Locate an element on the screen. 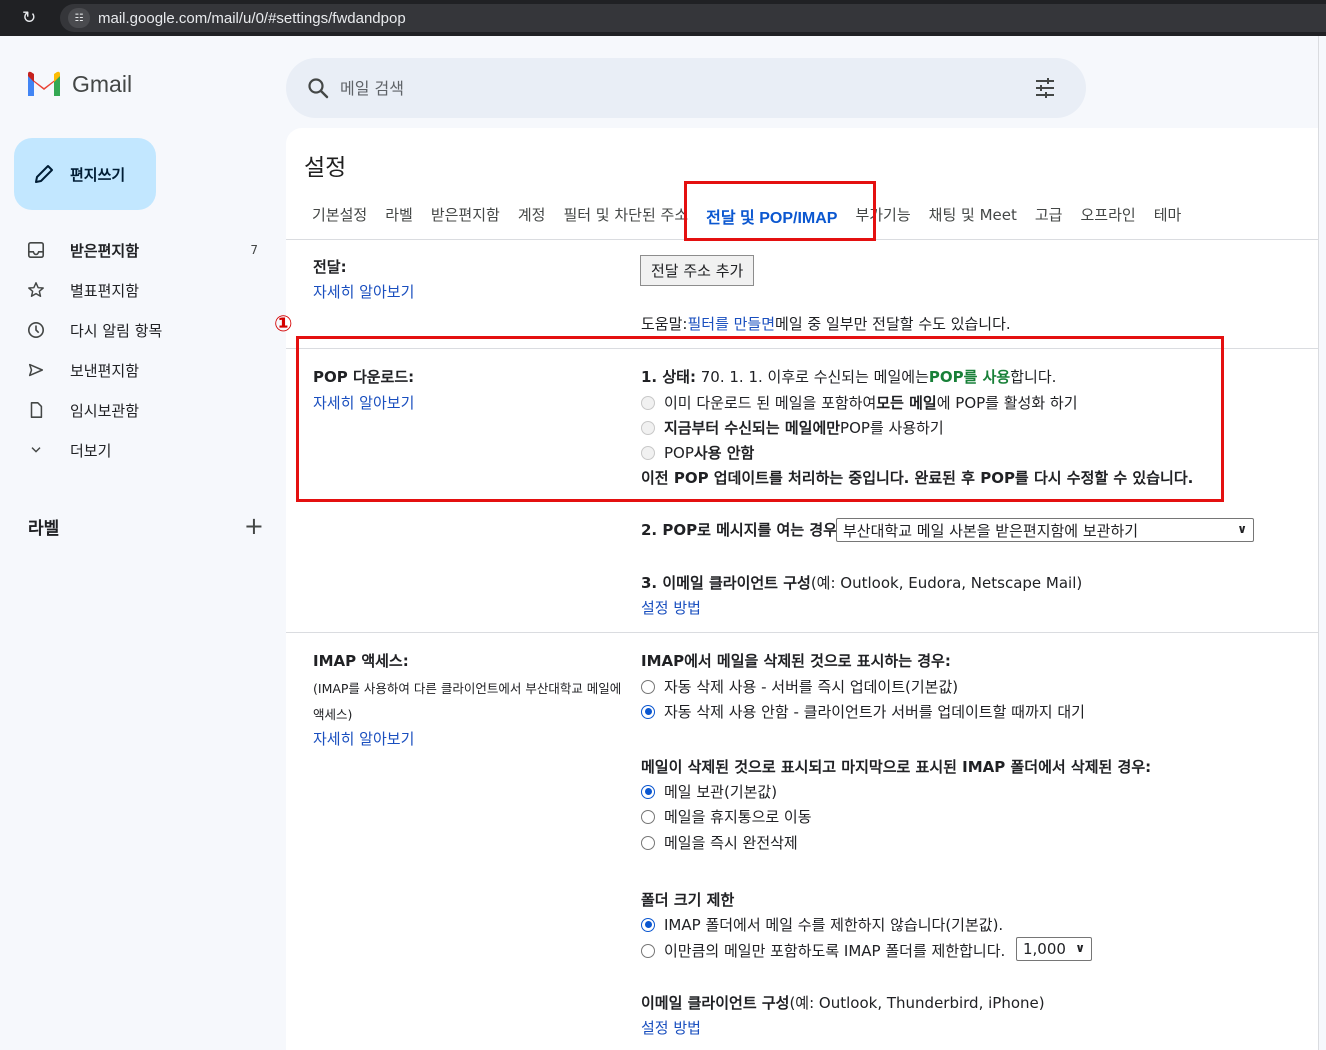 The height and width of the screenshot is (1050, 1326). sidebar-item-starred: 별표편지함 is located at coordinates (140, 290).